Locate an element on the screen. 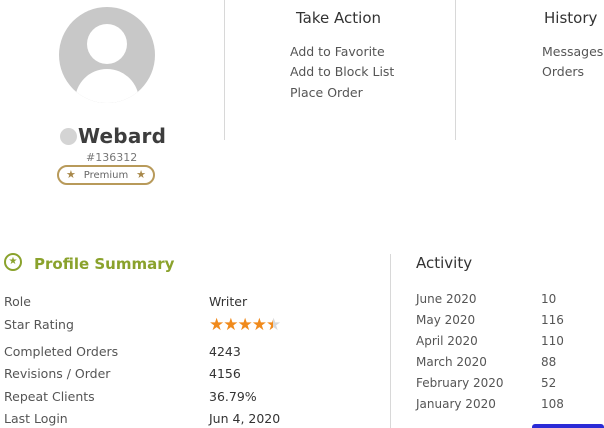  activity-month: January 2020 is located at coordinates (456, 404).